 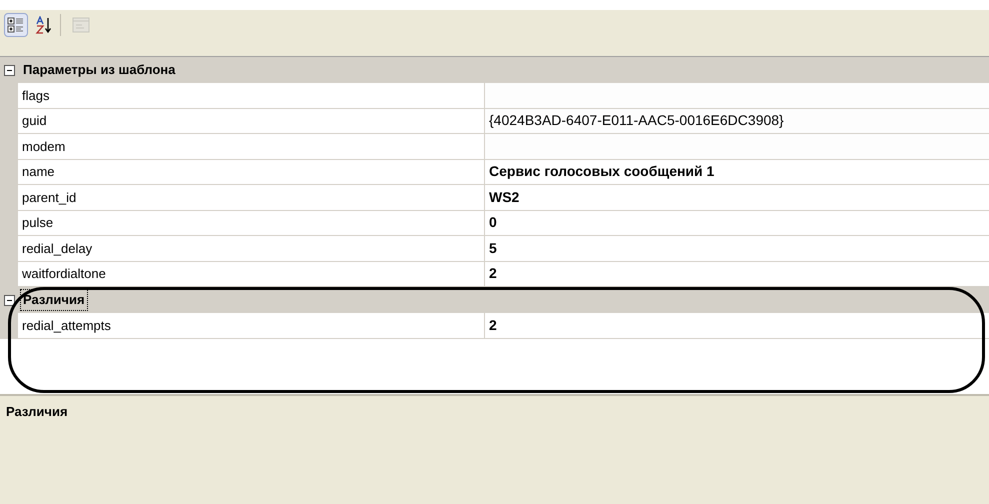 What do you see at coordinates (737, 274) in the screenshot?
I see `property-value: 2` at bounding box center [737, 274].